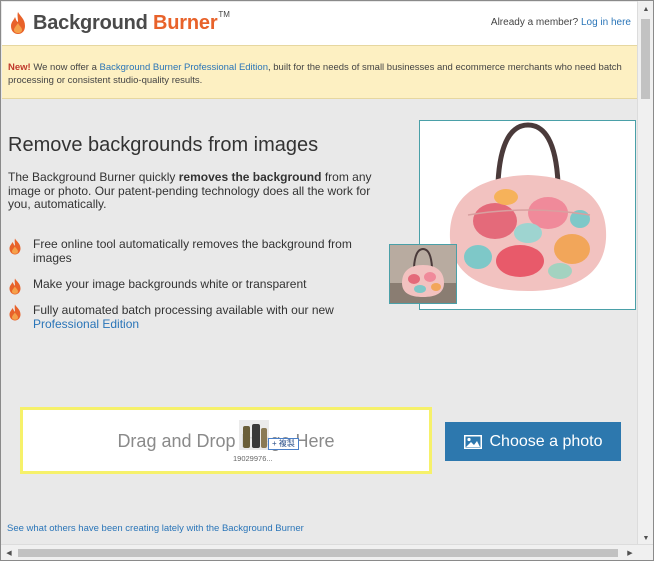 Image resolution: width=654 pixels, height=561 pixels. What do you see at coordinates (630, 552) in the screenshot?
I see `scroll-right-icon: ▶` at bounding box center [630, 552].